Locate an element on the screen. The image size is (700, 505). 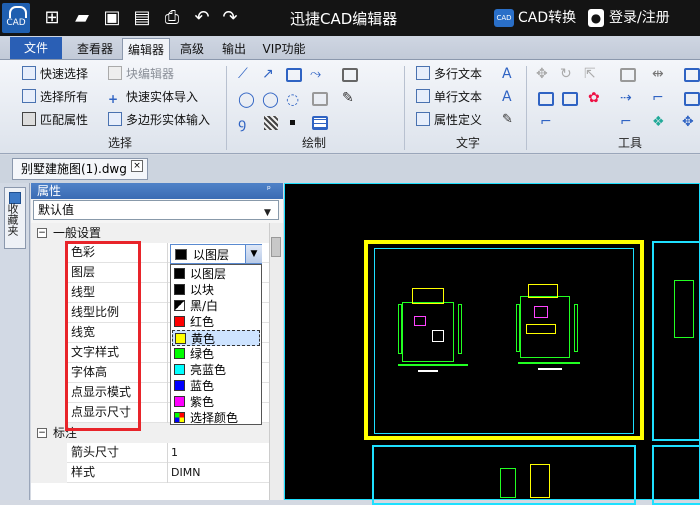
properties-scope-select: 默认值 ▼ is located at coordinates (156, 210).